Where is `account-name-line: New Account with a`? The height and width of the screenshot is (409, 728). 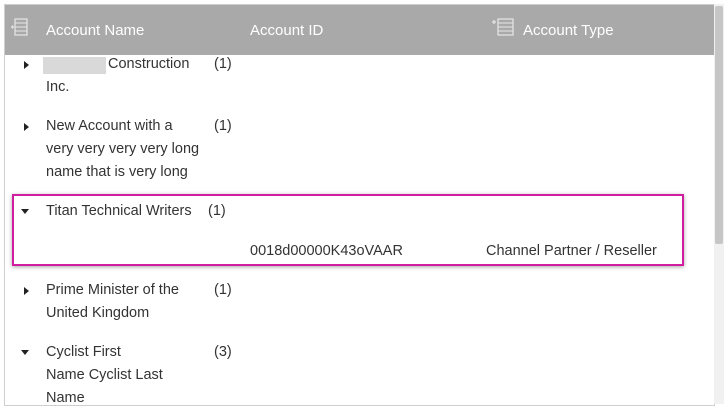 account-name-line: New Account with a is located at coordinates (109, 126).